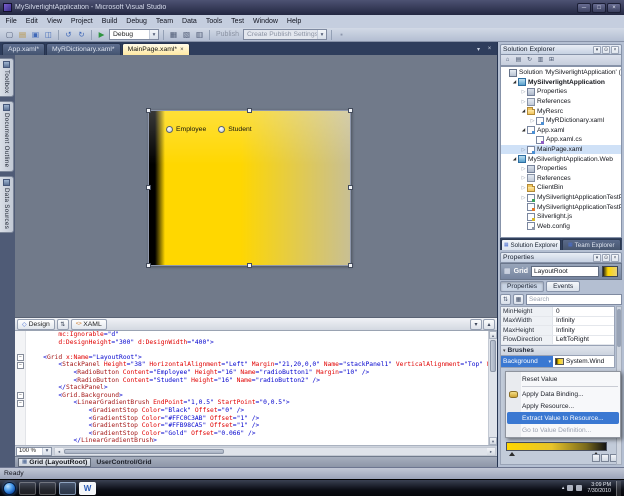 Image resolution: width=624 pixels, height=496 pixels. Describe the element at coordinates (507, 60) in the screenshot. I see `home-icon: ⌂` at that location.